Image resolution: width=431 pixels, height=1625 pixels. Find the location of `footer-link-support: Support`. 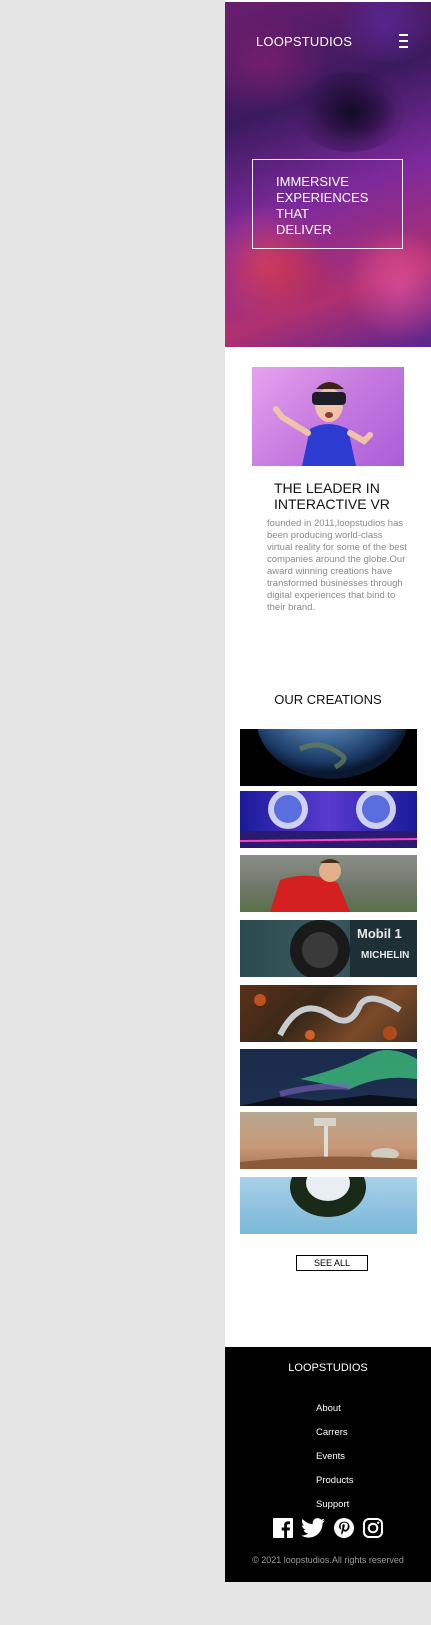

footer-link-support: Support is located at coordinates (332, 1504).